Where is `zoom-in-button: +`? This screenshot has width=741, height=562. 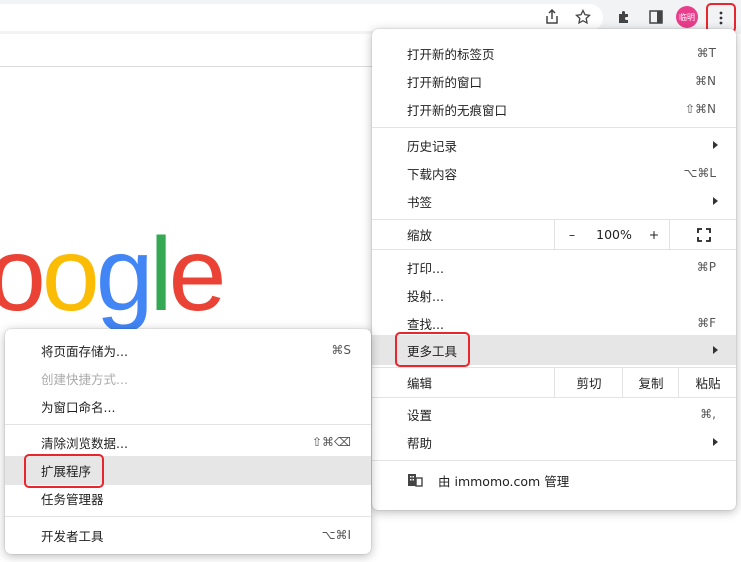 zoom-in-button: + is located at coordinates (654, 234).